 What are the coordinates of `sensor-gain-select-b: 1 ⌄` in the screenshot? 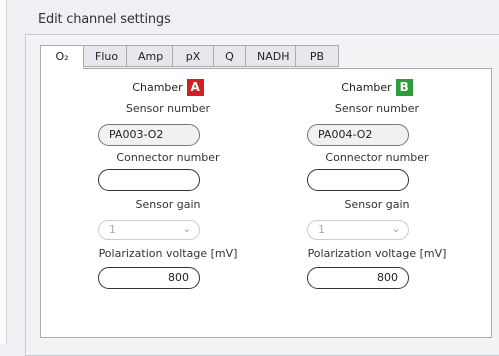 It's located at (358, 230).